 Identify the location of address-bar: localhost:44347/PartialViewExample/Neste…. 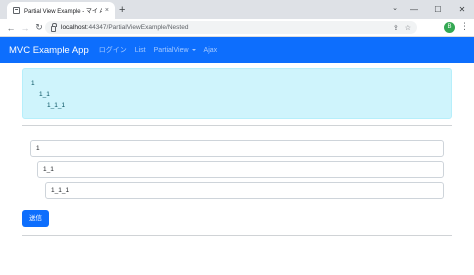
(231, 27).